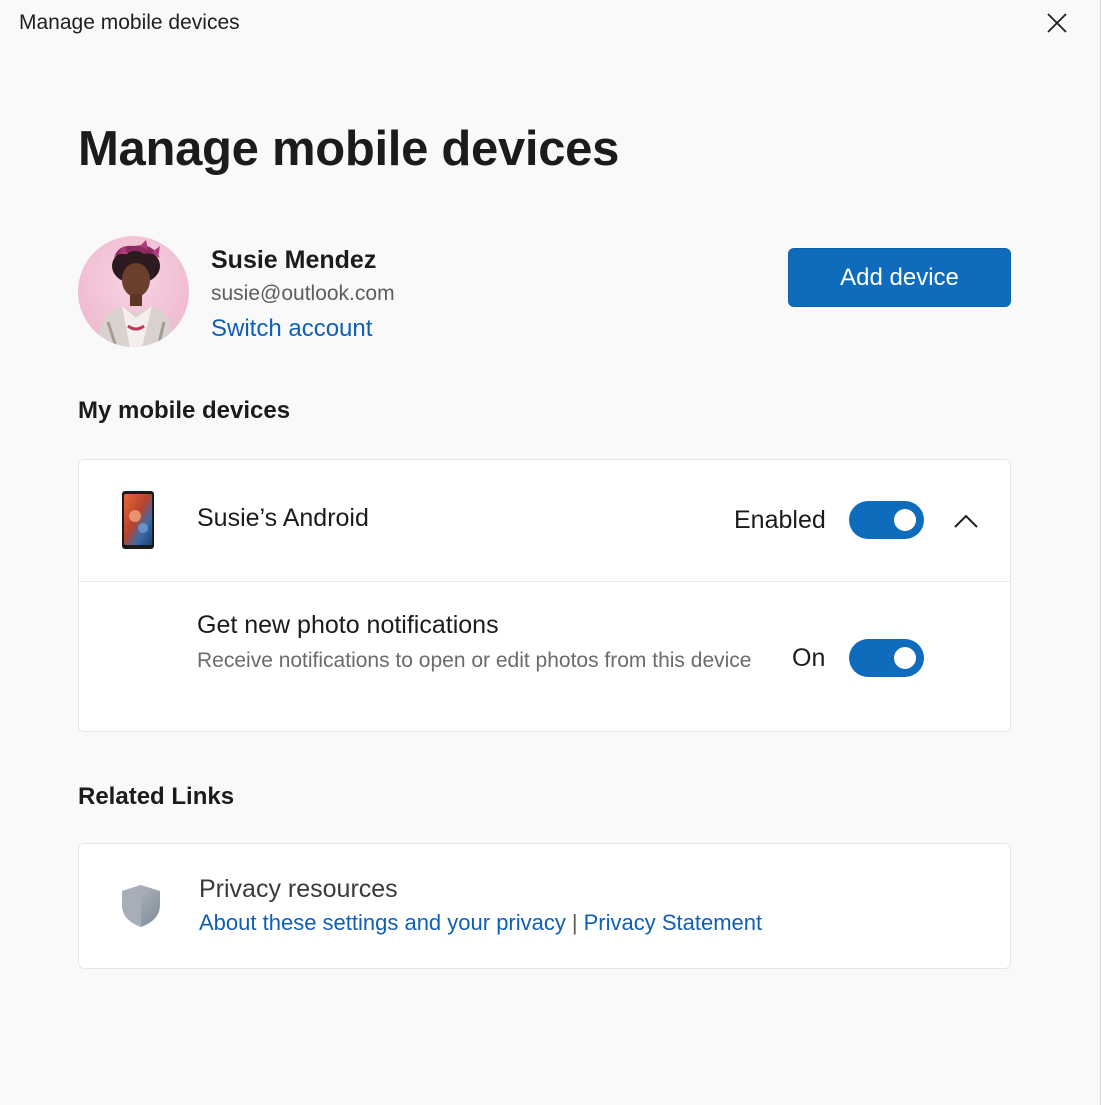  Describe the element at coordinates (349, 149) in the screenshot. I see `page-title: Manage mobile devices` at that location.